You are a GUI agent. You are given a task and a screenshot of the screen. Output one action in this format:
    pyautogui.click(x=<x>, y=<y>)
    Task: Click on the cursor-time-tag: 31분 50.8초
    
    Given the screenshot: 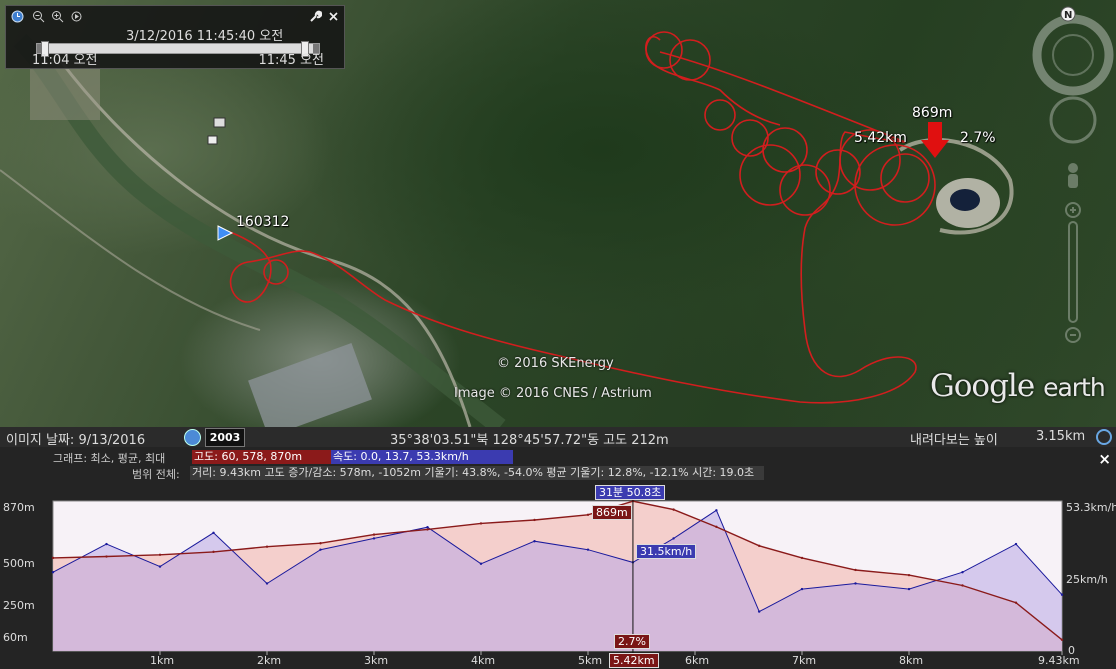 What is the action you would take?
    pyautogui.click(x=630, y=492)
    